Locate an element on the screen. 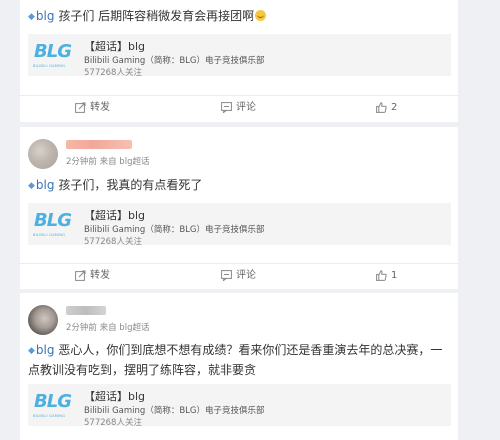 The height and width of the screenshot is (440, 500). action-bar: 转发 评论 2 is located at coordinates (239, 107).